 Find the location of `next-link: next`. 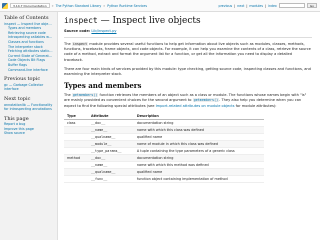

next-link: next is located at coordinates (240, 6).